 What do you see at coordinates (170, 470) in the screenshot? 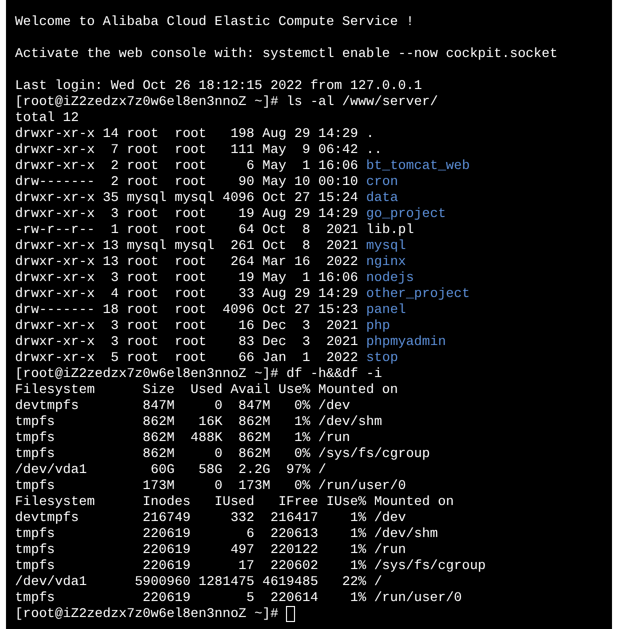
I see `terminal-line: /dev/vda1 60G 58G 2.2G 97% /` at bounding box center [170, 470].